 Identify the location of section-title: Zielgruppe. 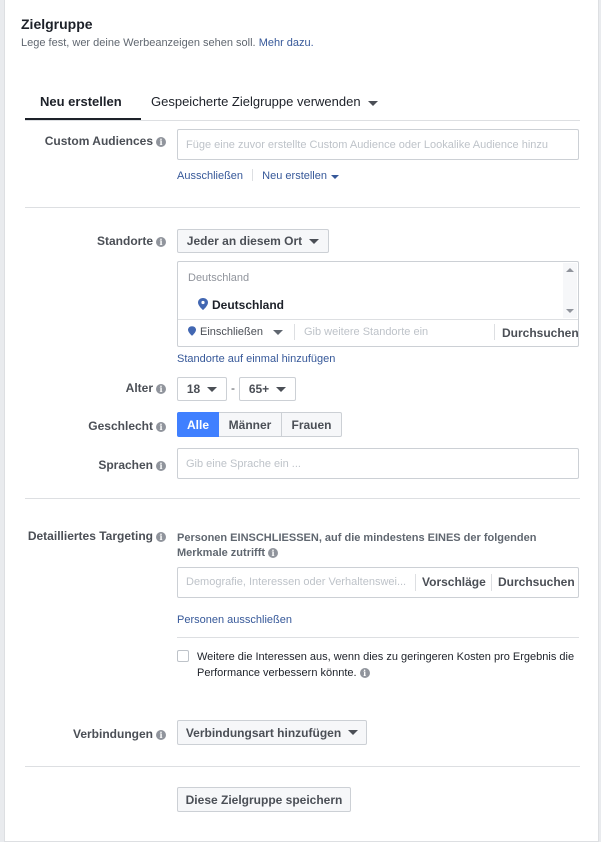
(57, 24).